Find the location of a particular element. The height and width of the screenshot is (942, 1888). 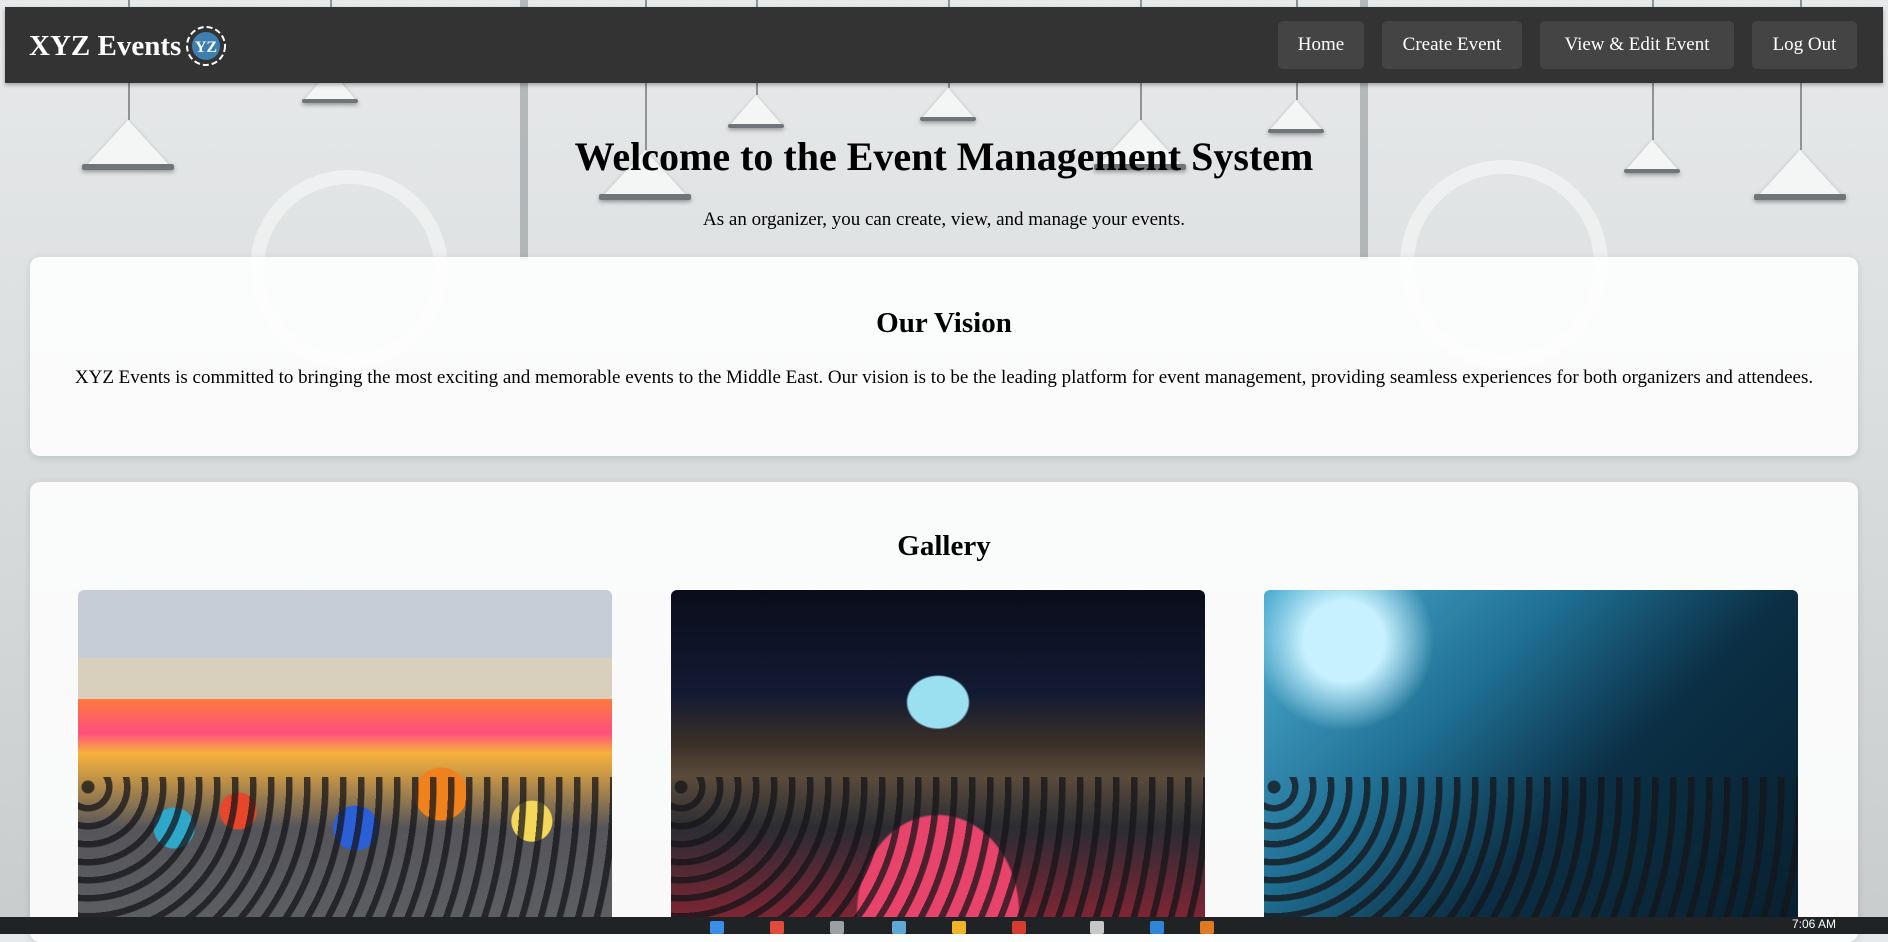

taskbar-clock: 7:06 AM is located at coordinates (1813, 924).